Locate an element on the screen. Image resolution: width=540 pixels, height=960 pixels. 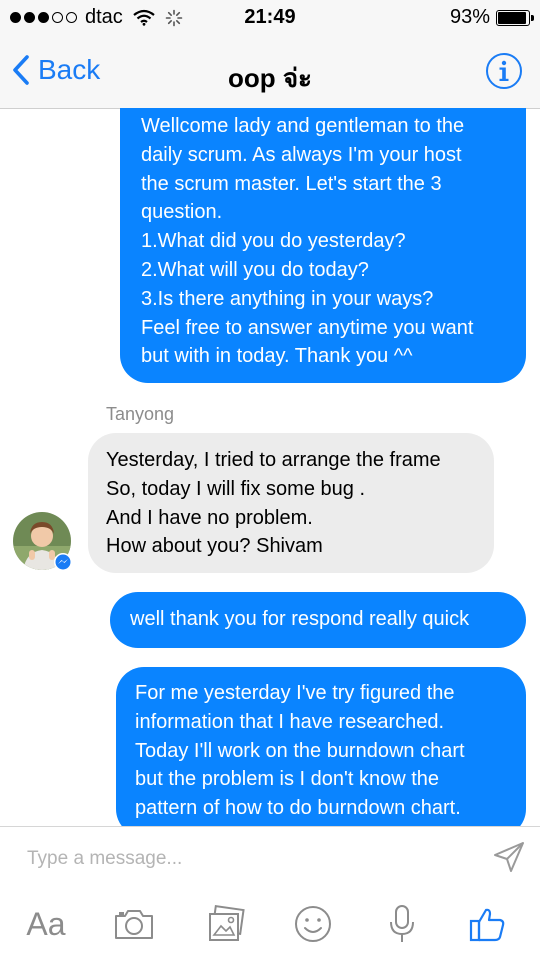
like-button is located at coordinates (487, 924).